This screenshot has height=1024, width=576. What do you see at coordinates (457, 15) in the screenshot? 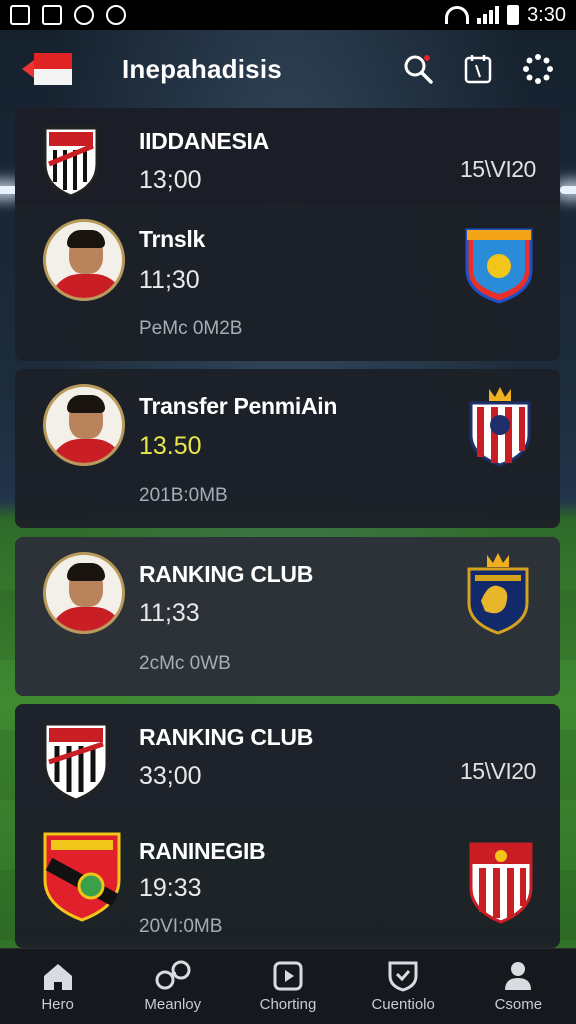
I see `wifi-icon` at bounding box center [457, 15].